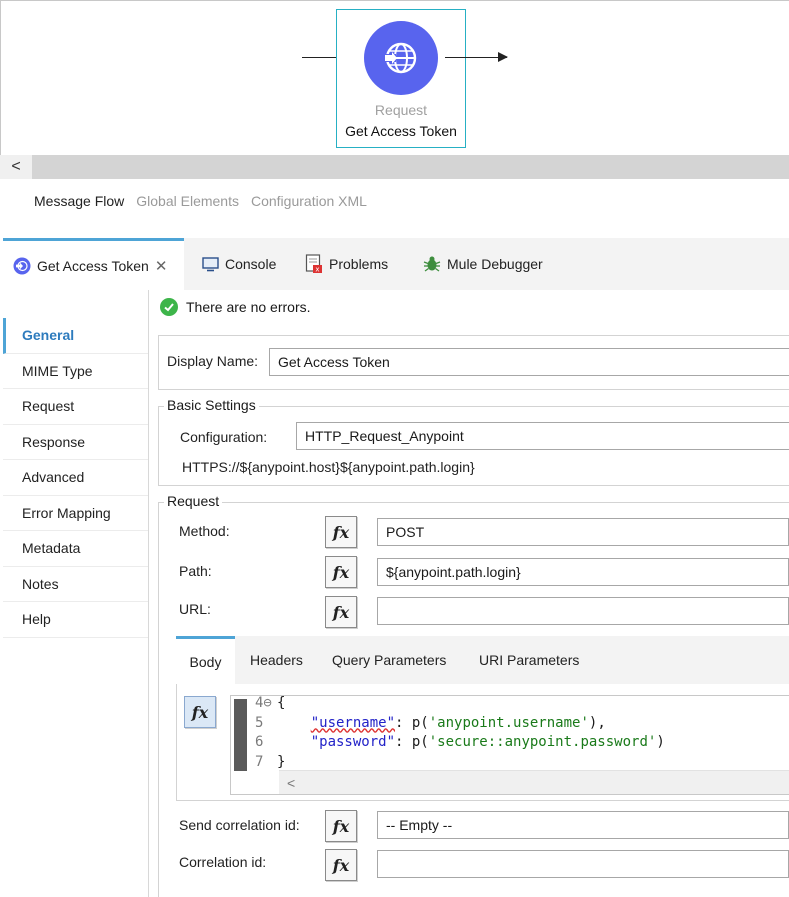 This screenshot has height=897, width=789. I want to click on fx-toggle-method: fx, so click(341, 532).